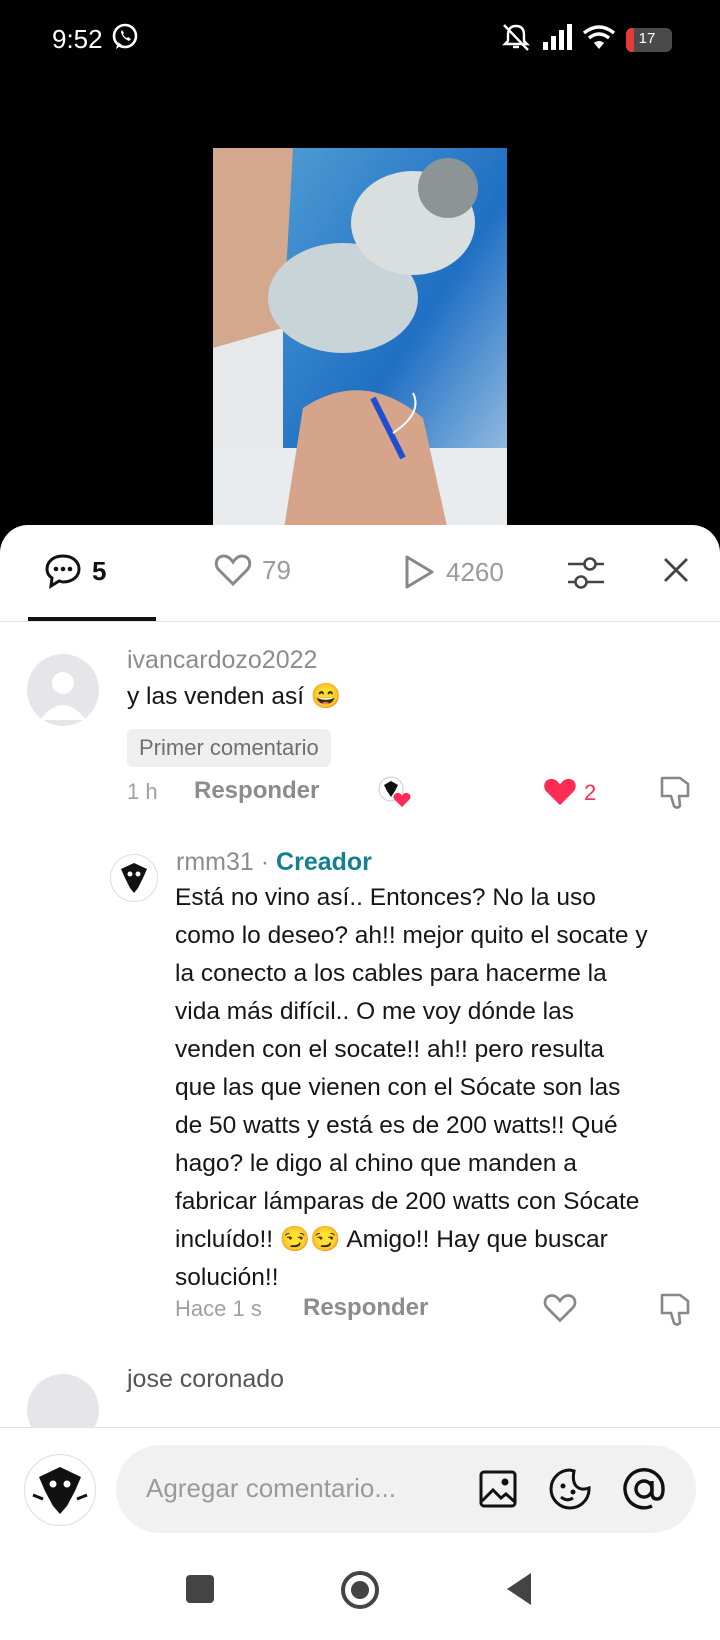 This screenshot has height=1640, width=720. Describe the element at coordinates (276, 569) in the screenshot. I see `like-count: 79` at that location.